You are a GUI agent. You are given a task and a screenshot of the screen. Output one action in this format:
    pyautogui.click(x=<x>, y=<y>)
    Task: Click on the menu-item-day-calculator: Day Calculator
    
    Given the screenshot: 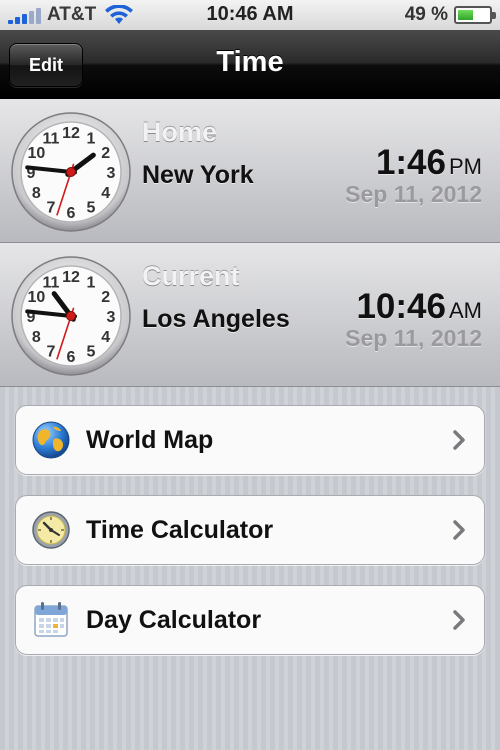 What is the action you would take?
    pyautogui.click(x=250, y=620)
    